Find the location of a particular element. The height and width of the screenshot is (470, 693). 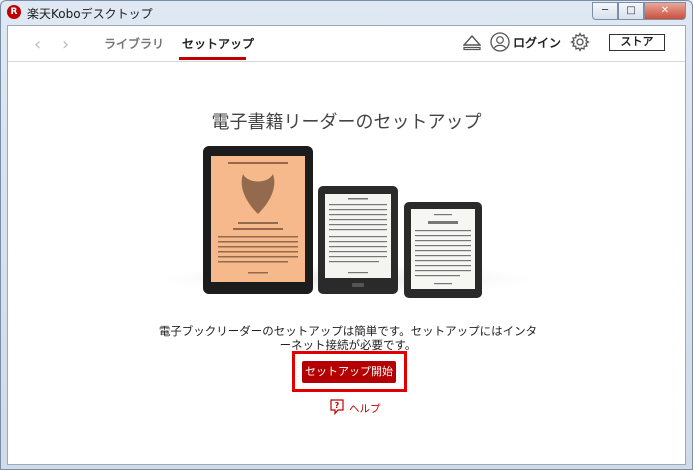

start-setup-button: セットアップ開始 is located at coordinates (349, 372).